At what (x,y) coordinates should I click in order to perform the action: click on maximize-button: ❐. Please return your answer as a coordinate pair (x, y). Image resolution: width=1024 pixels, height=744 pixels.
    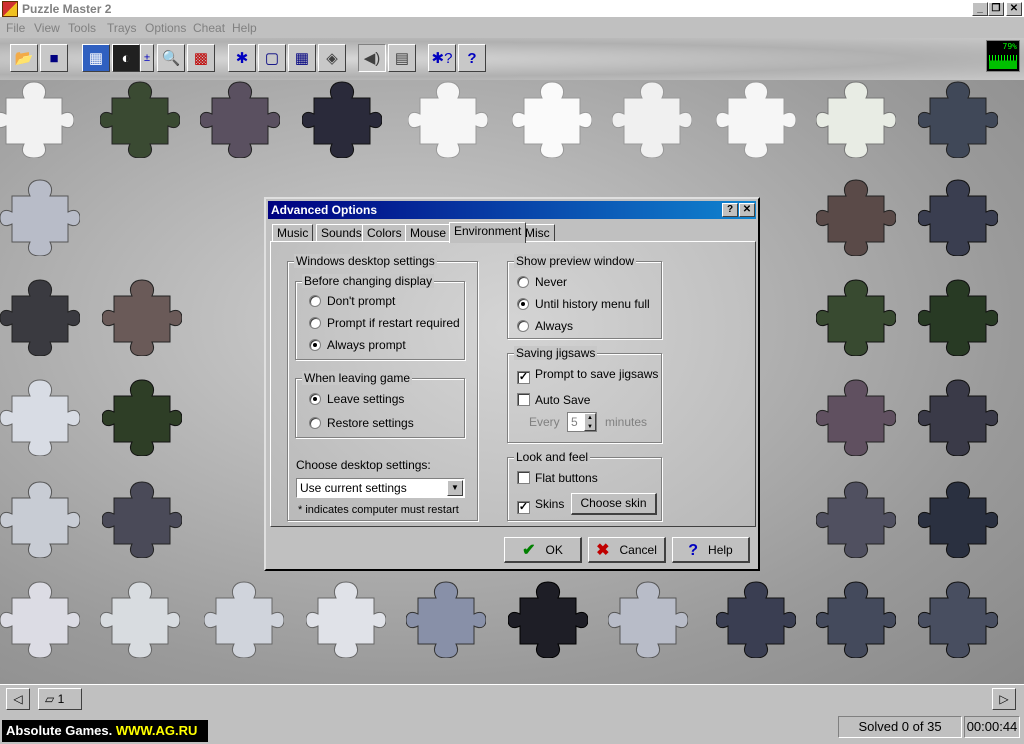
    Looking at the image, I should click on (996, 9).